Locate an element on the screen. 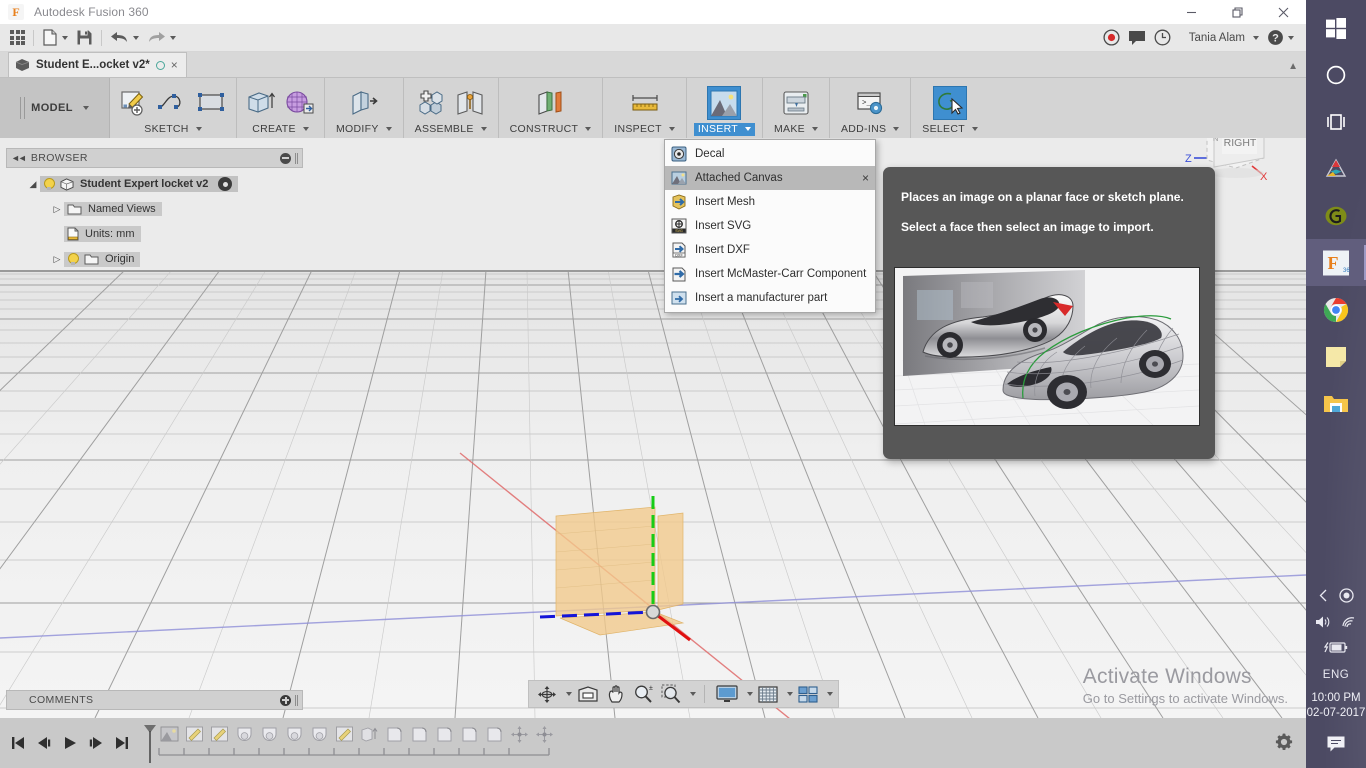  insert-image-button is located at coordinates (724, 103).